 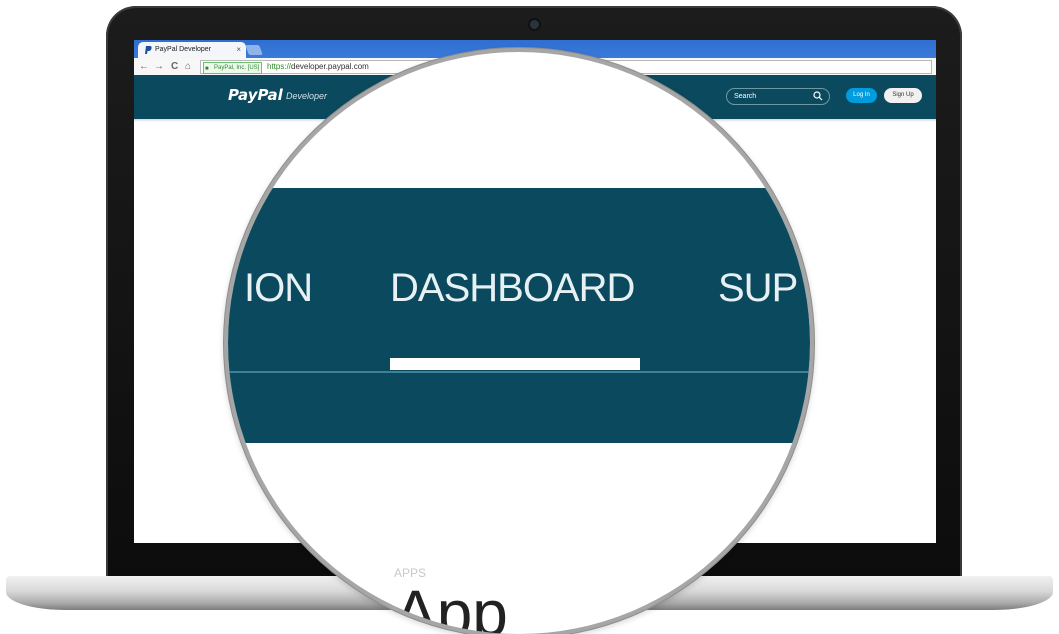 I want to click on log-in-button: Log In, so click(x=861, y=95).